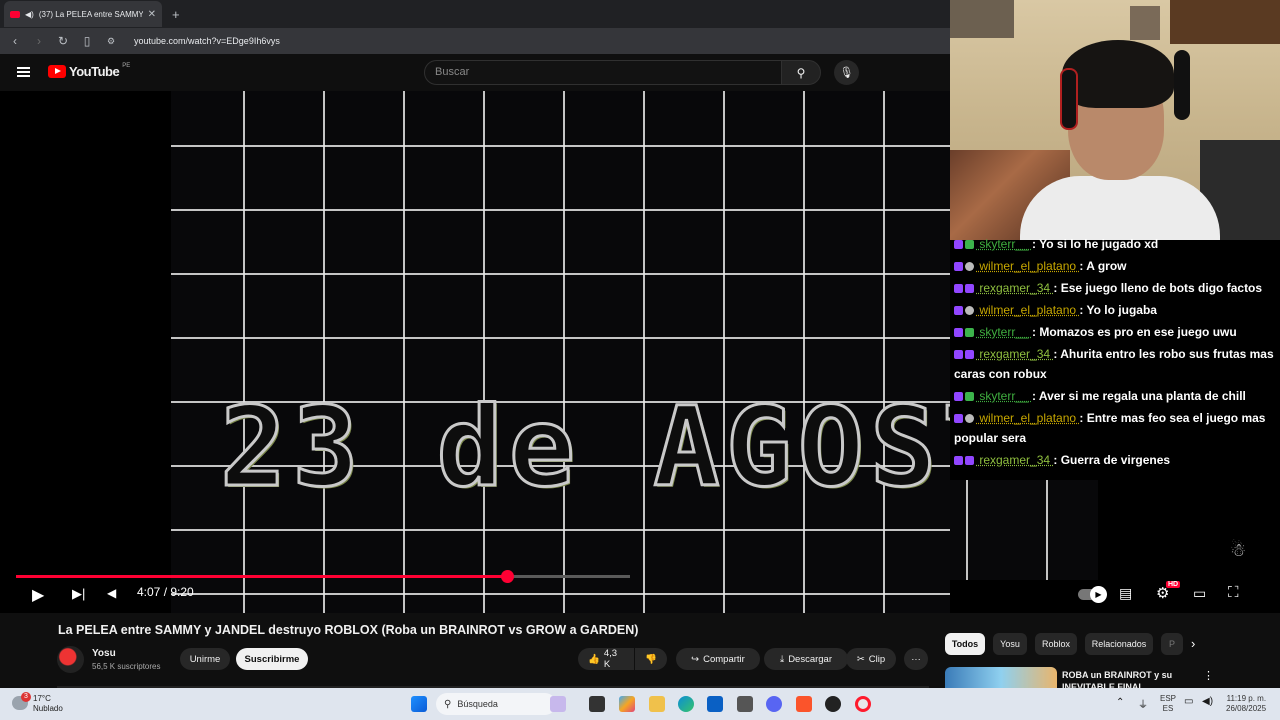 The height and width of the screenshot is (720, 1280). What do you see at coordinates (126, 666) in the screenshot?
I see `subscriber-count: 56,5 K suscriptores` at bounding box center [126, 666].